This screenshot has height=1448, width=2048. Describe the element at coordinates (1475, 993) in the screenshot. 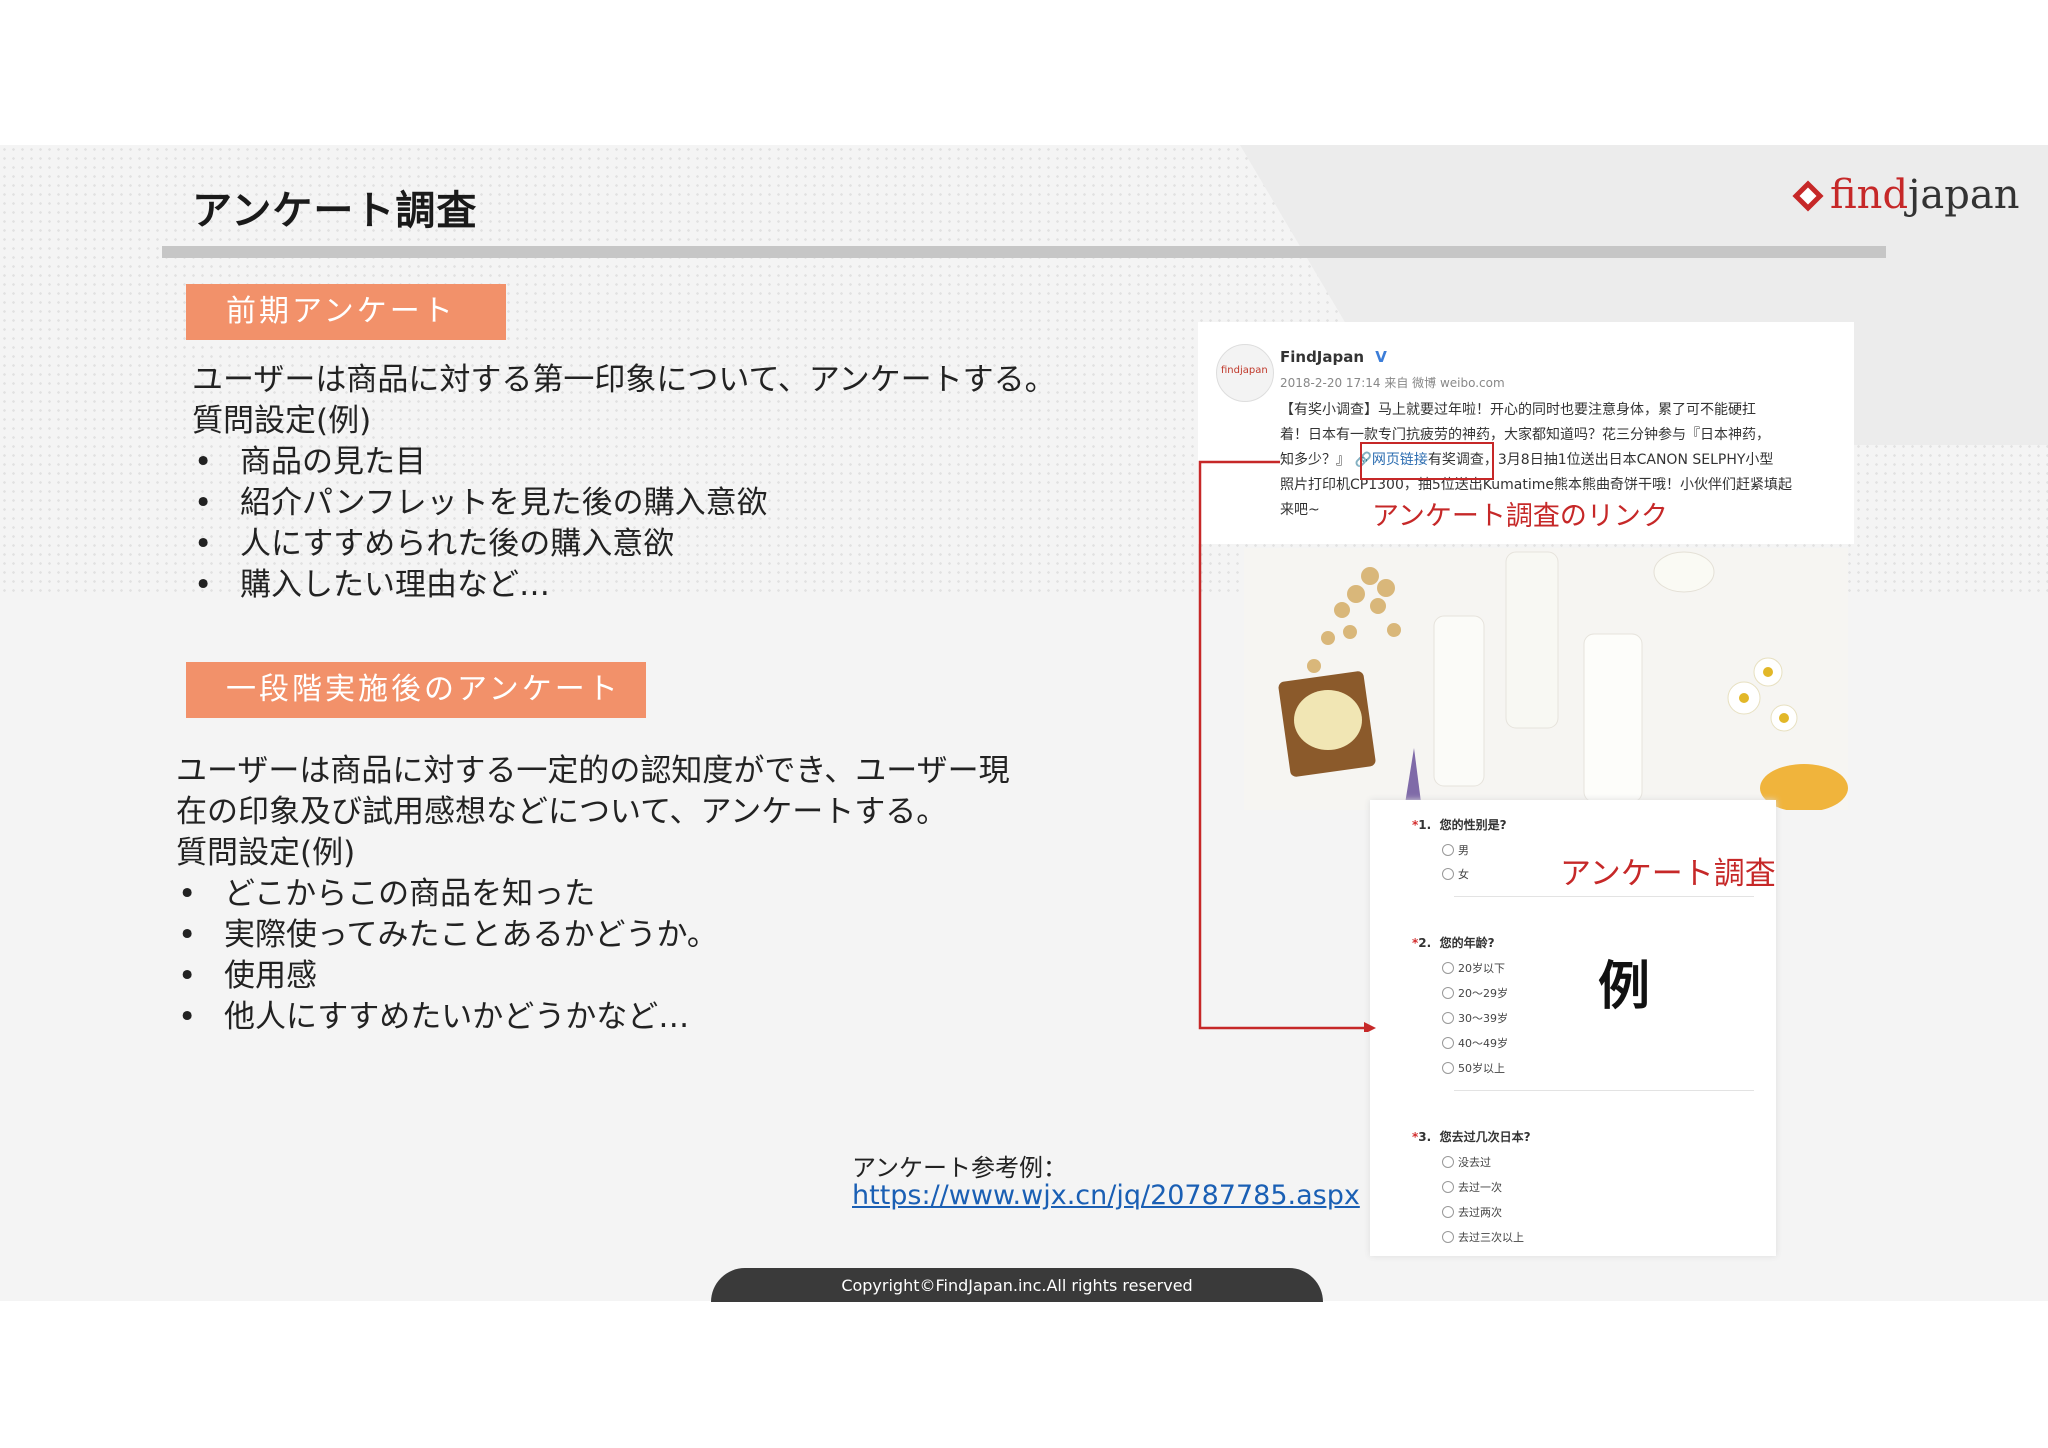

I see `radio-option: 20～29岁` at that location.